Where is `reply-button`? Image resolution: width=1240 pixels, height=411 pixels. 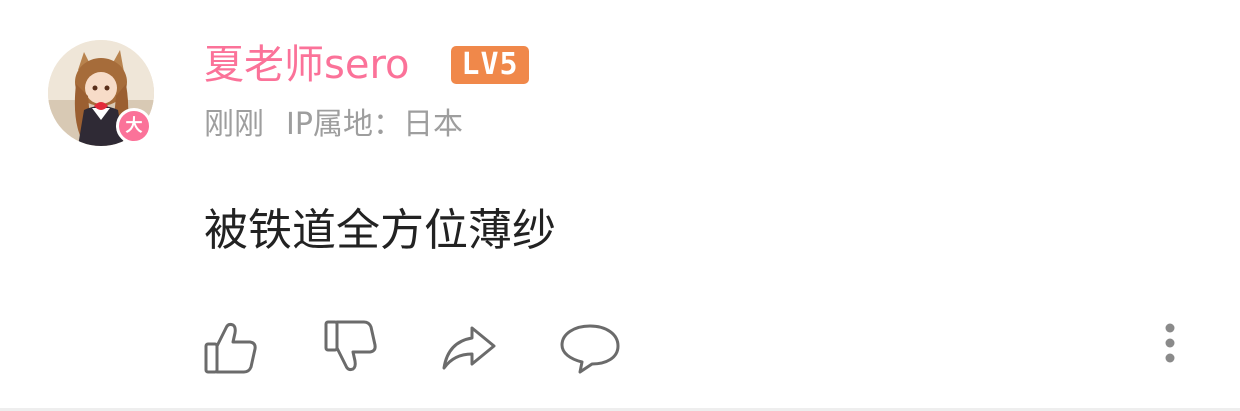 reply-button is located at coordinates (590, 348).